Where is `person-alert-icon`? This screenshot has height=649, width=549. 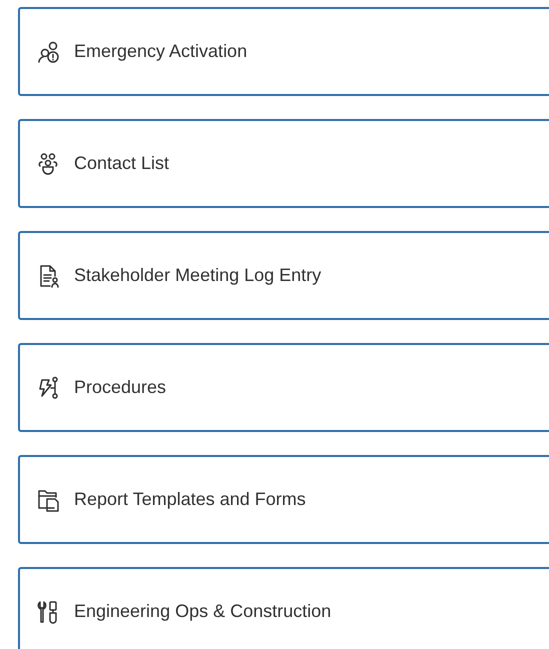
person-alert-icon is located at coordinates (48, 52).